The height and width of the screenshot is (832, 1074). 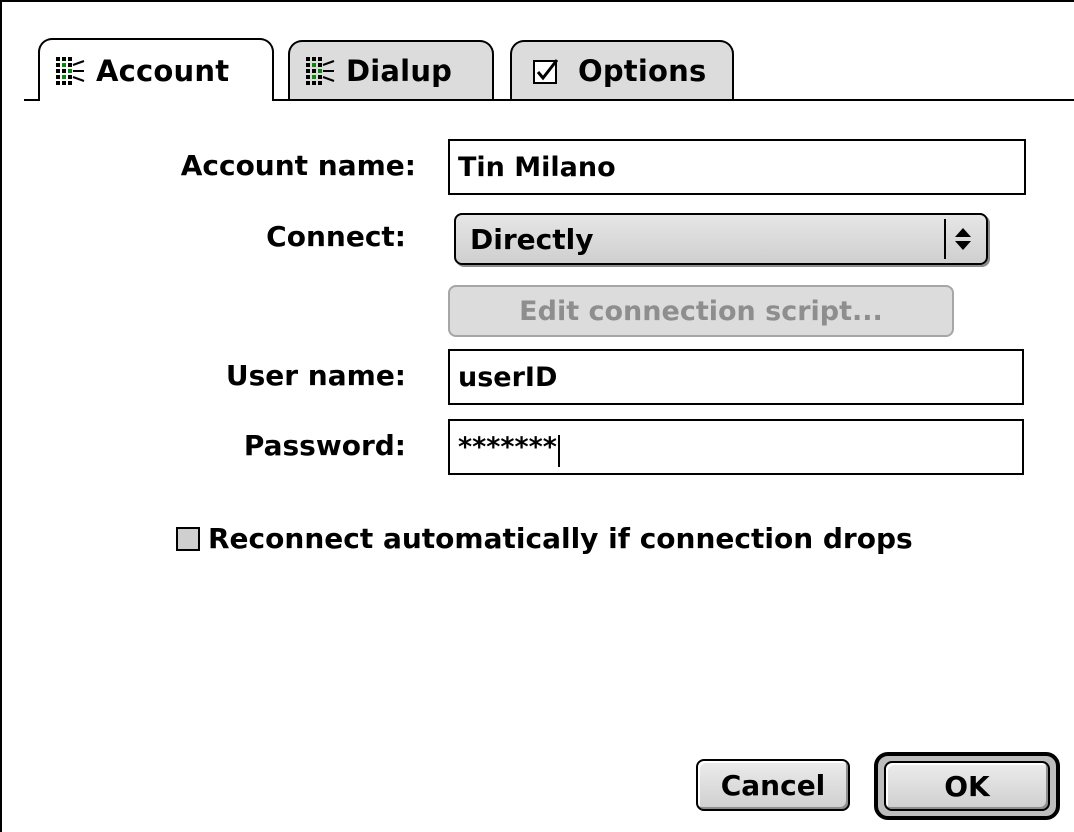 I want to click on ok-button: OK, so click(x=967, y=786).